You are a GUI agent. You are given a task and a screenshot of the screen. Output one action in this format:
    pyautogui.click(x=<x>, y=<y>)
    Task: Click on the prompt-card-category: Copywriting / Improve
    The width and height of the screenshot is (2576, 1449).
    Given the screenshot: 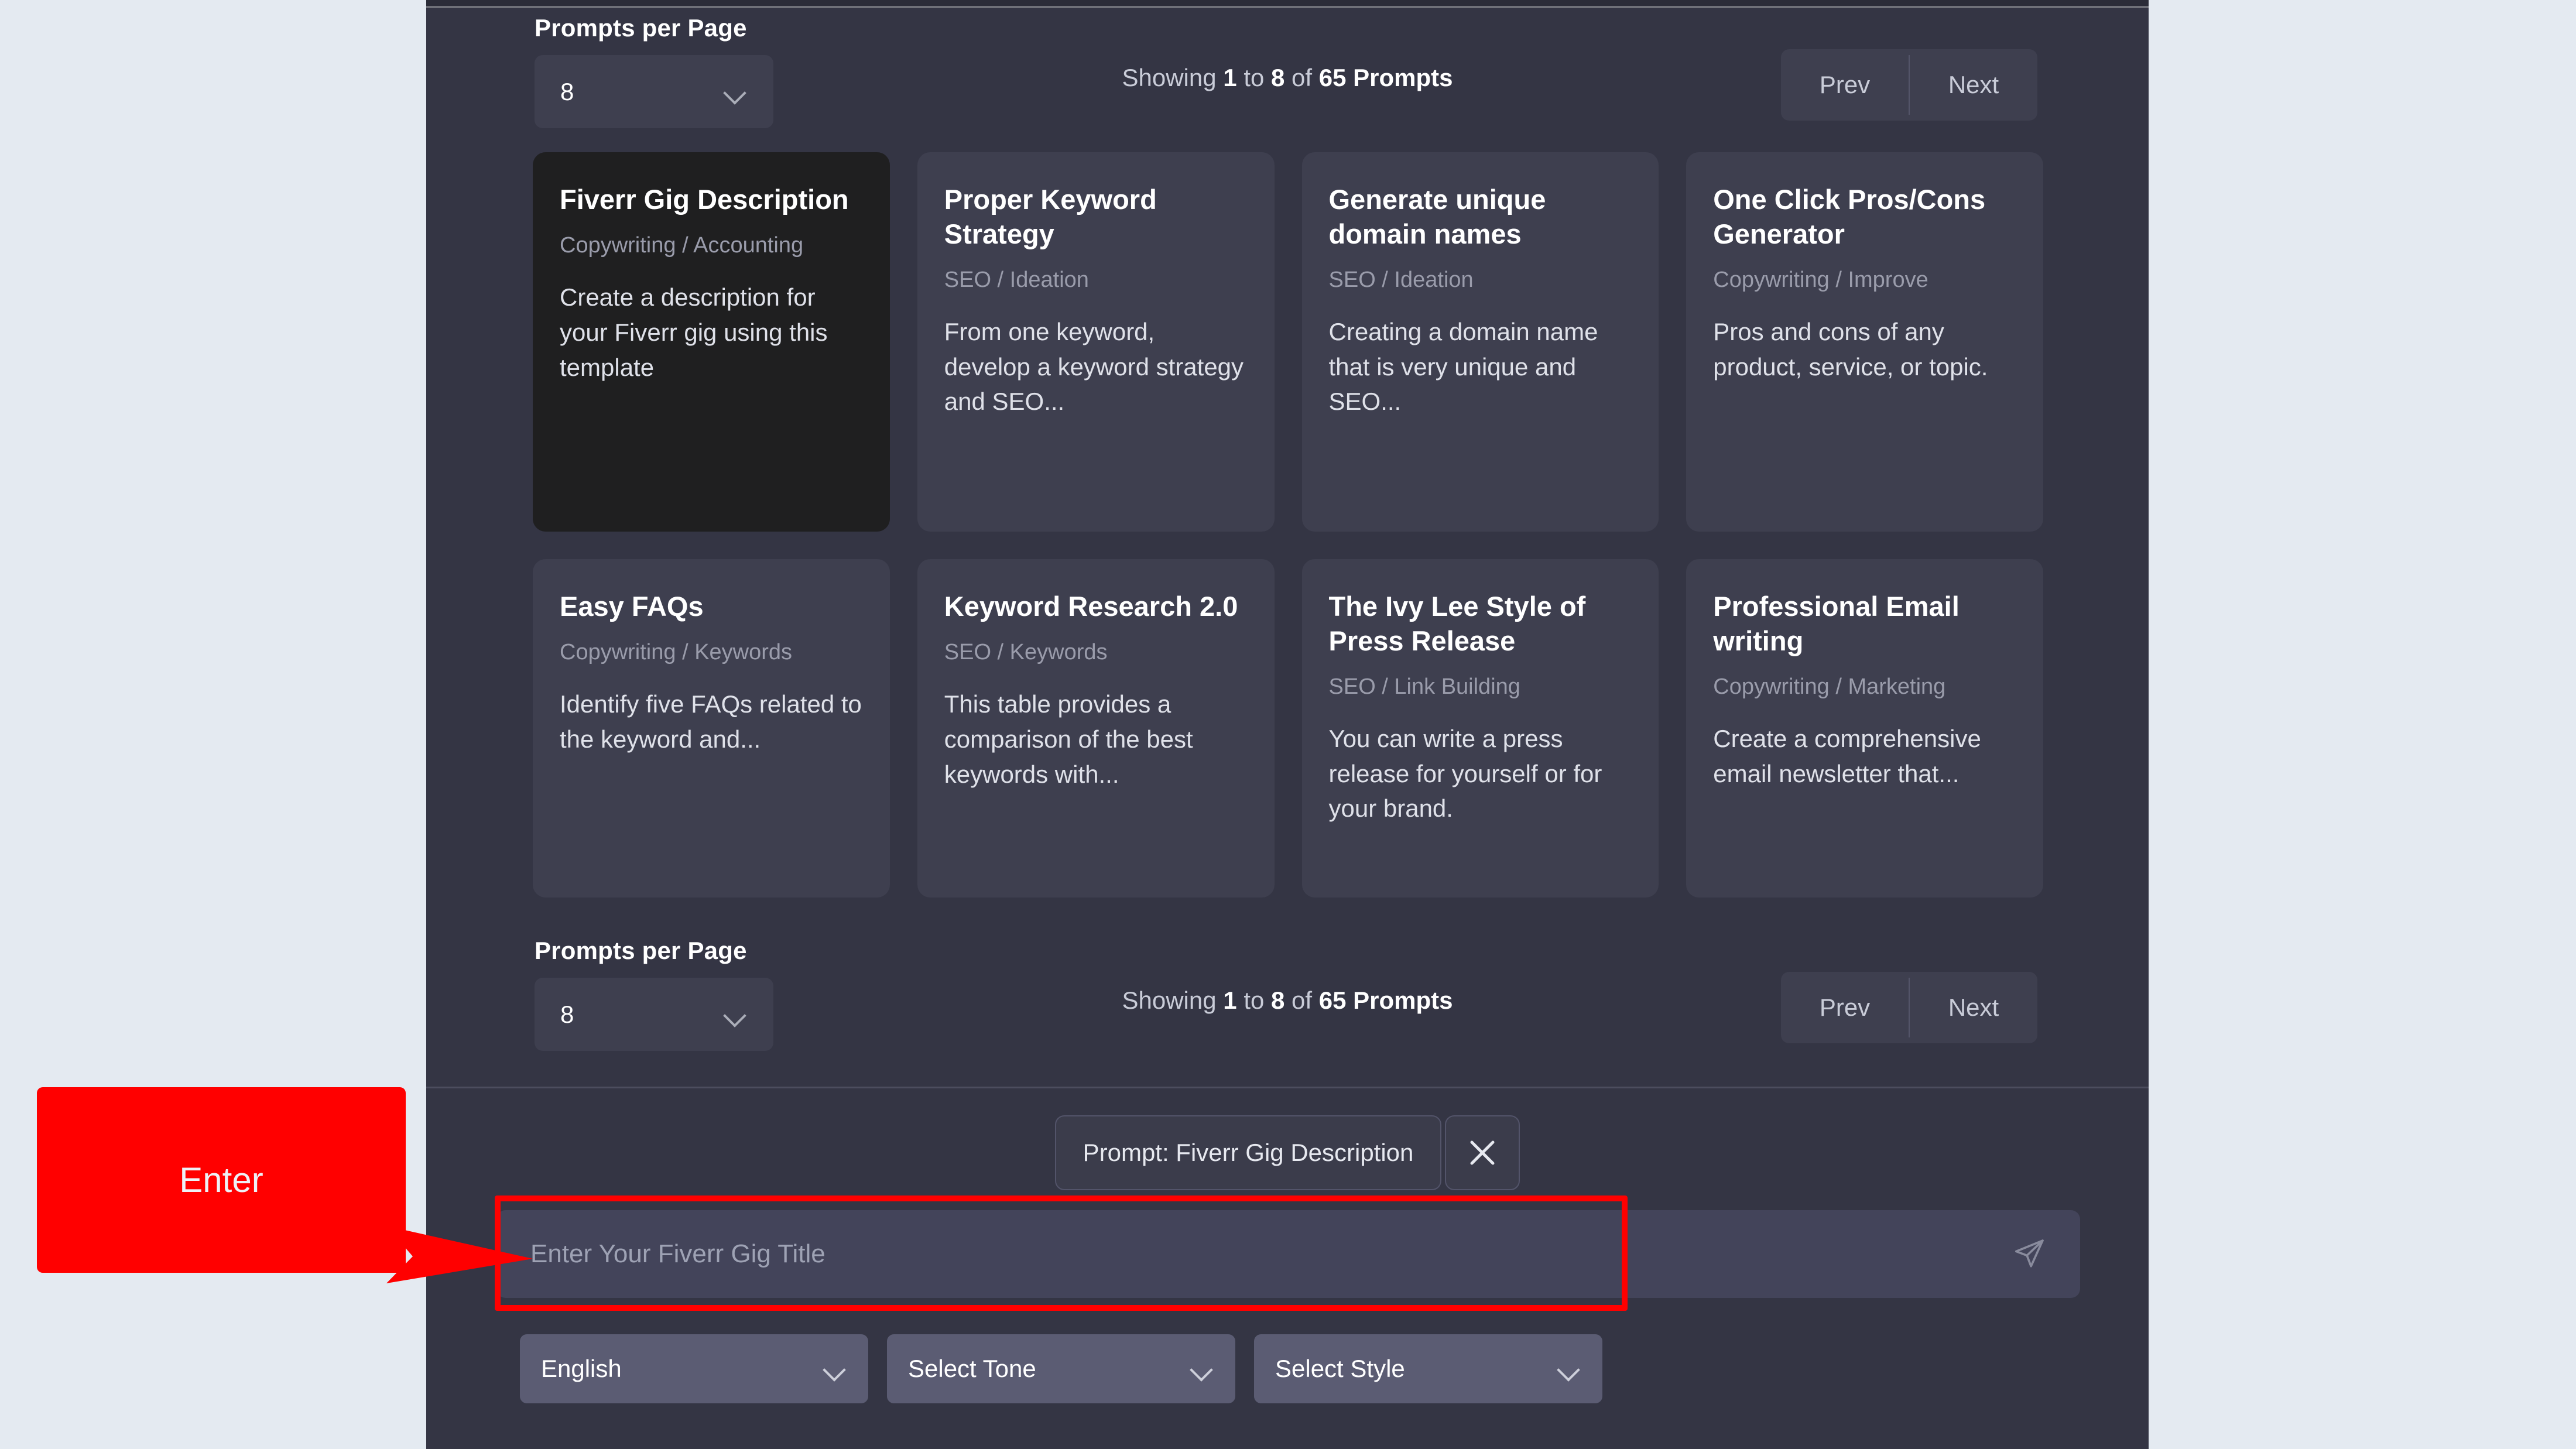 What is the action you would take?
    pyautogui.click(x=1820, y=279)
    